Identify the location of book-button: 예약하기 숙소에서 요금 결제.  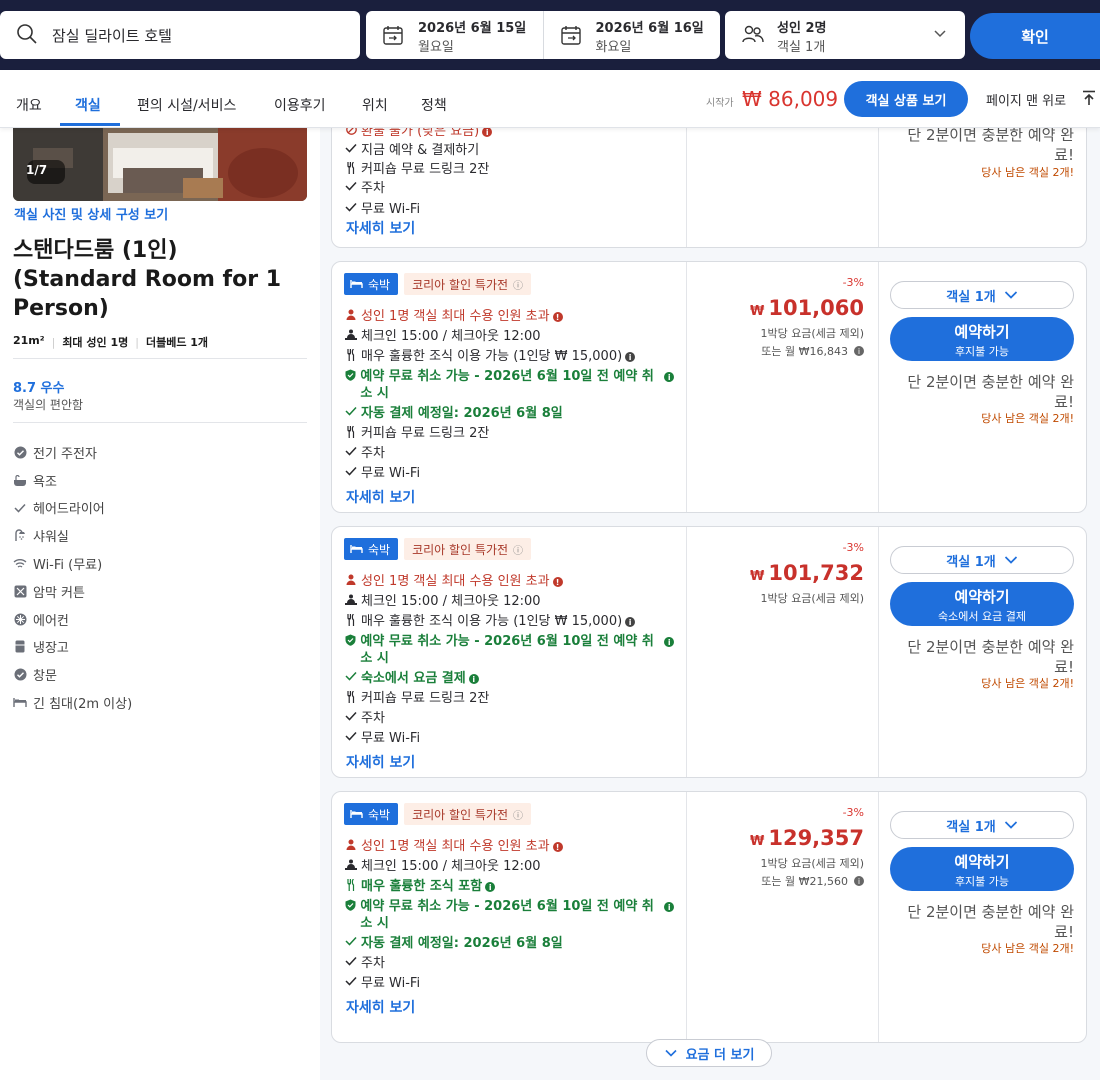
(982, 604).